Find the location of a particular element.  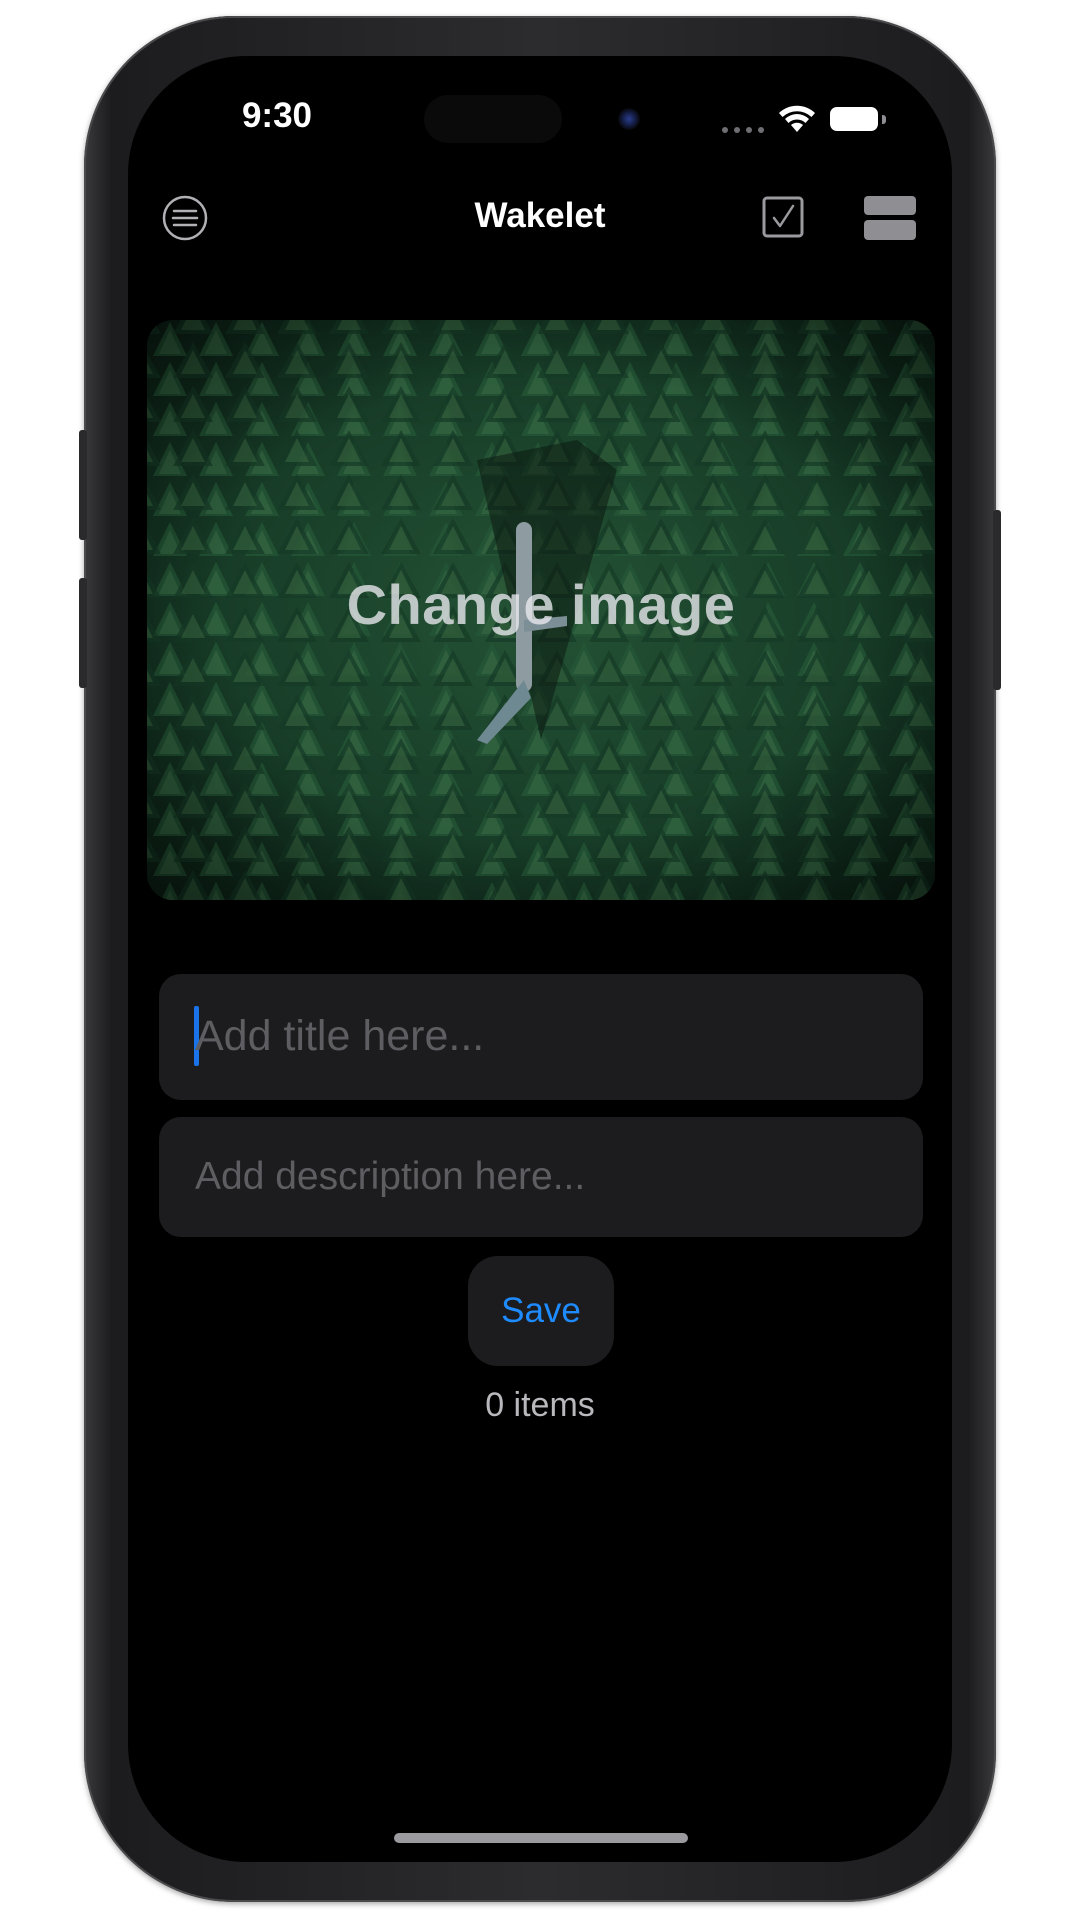

save-button: Save is located at coordinates (541, 1311).